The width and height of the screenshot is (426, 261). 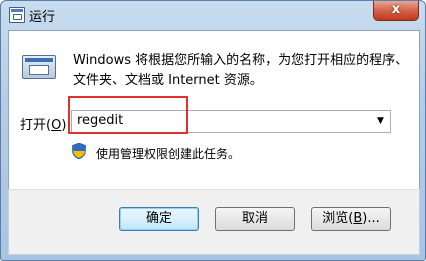 I want to click on description-line-2: 文件夹、文档或 Internet 资源。, so click(x=168, y=80).